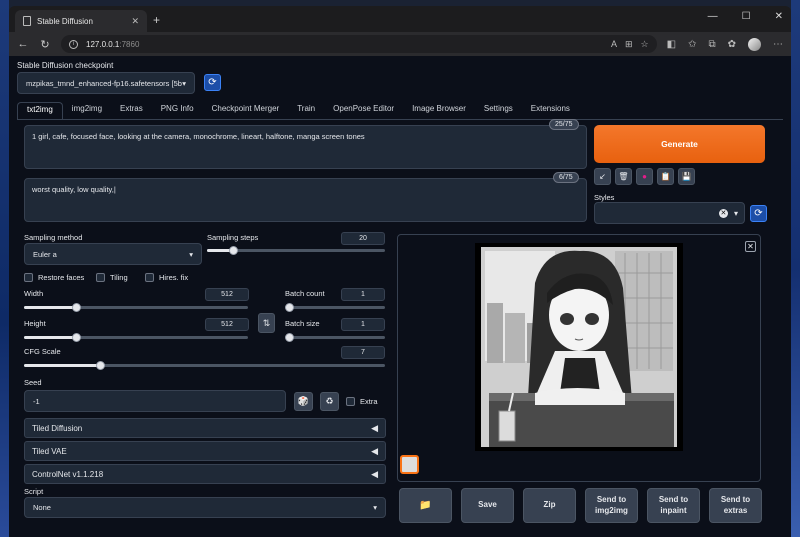 This screenshot has width=800, height=537. I want to click on send-to-extras-button: Send to extras, so click(735, 505).